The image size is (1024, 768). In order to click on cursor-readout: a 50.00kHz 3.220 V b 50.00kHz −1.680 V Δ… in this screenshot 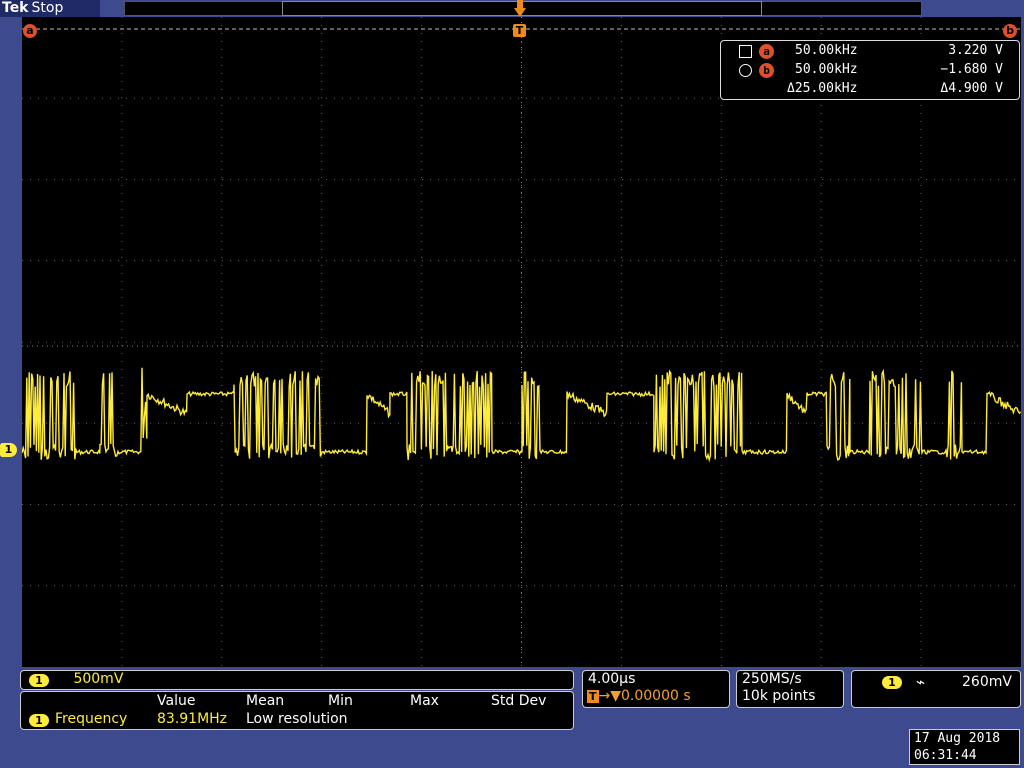, I will do `click(870, 70)`.